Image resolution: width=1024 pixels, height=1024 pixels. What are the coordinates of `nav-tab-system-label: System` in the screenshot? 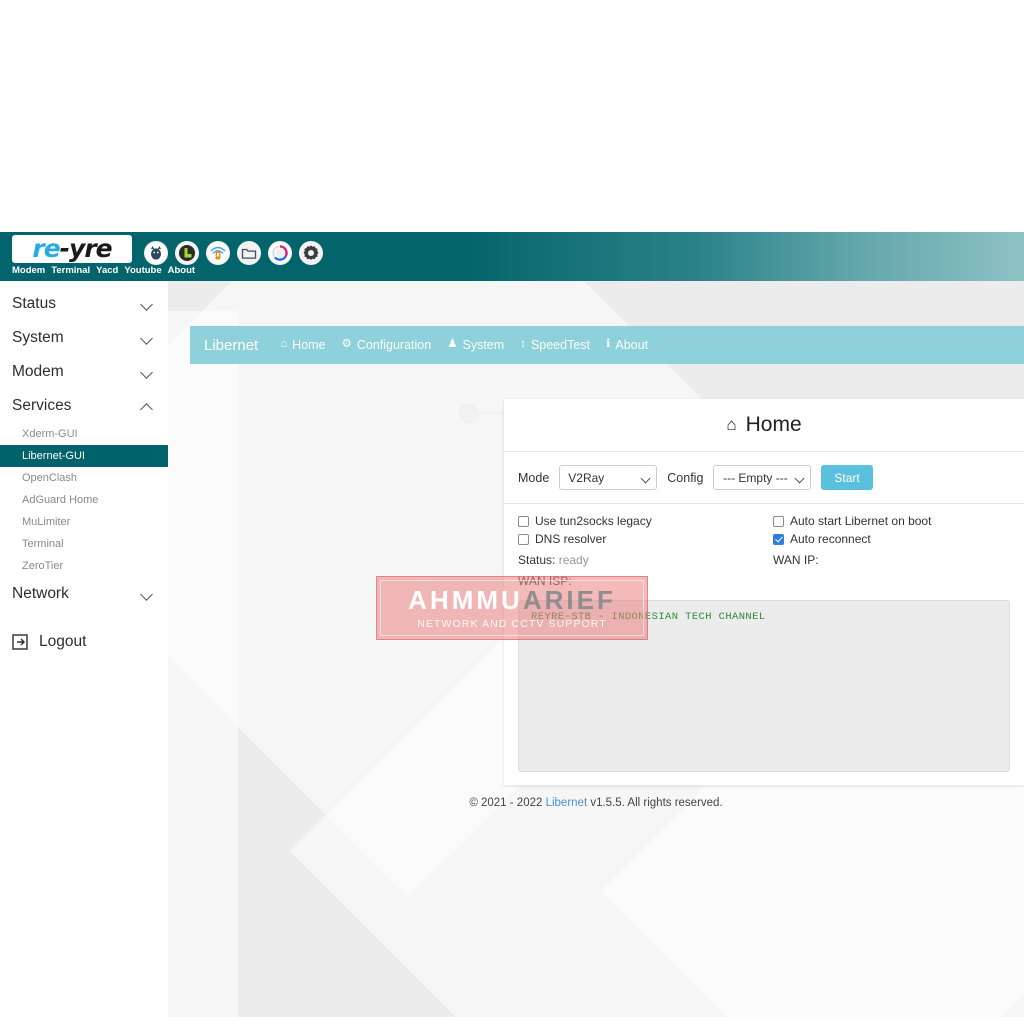 It's located at (483, 345).